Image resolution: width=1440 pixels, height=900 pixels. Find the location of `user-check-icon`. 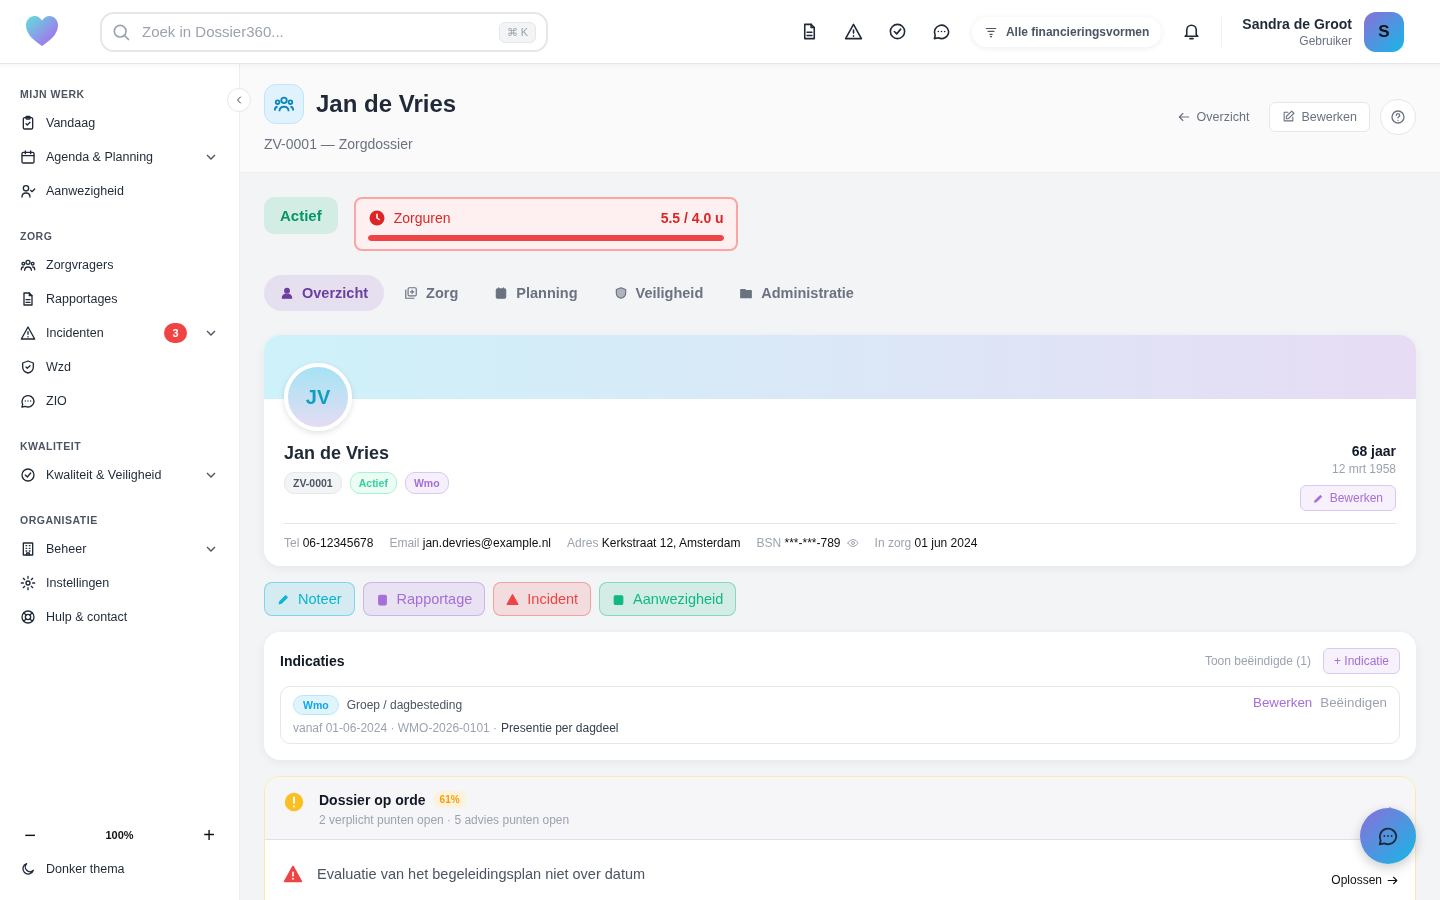

user-check-icon is located at coordinates (28, 191).